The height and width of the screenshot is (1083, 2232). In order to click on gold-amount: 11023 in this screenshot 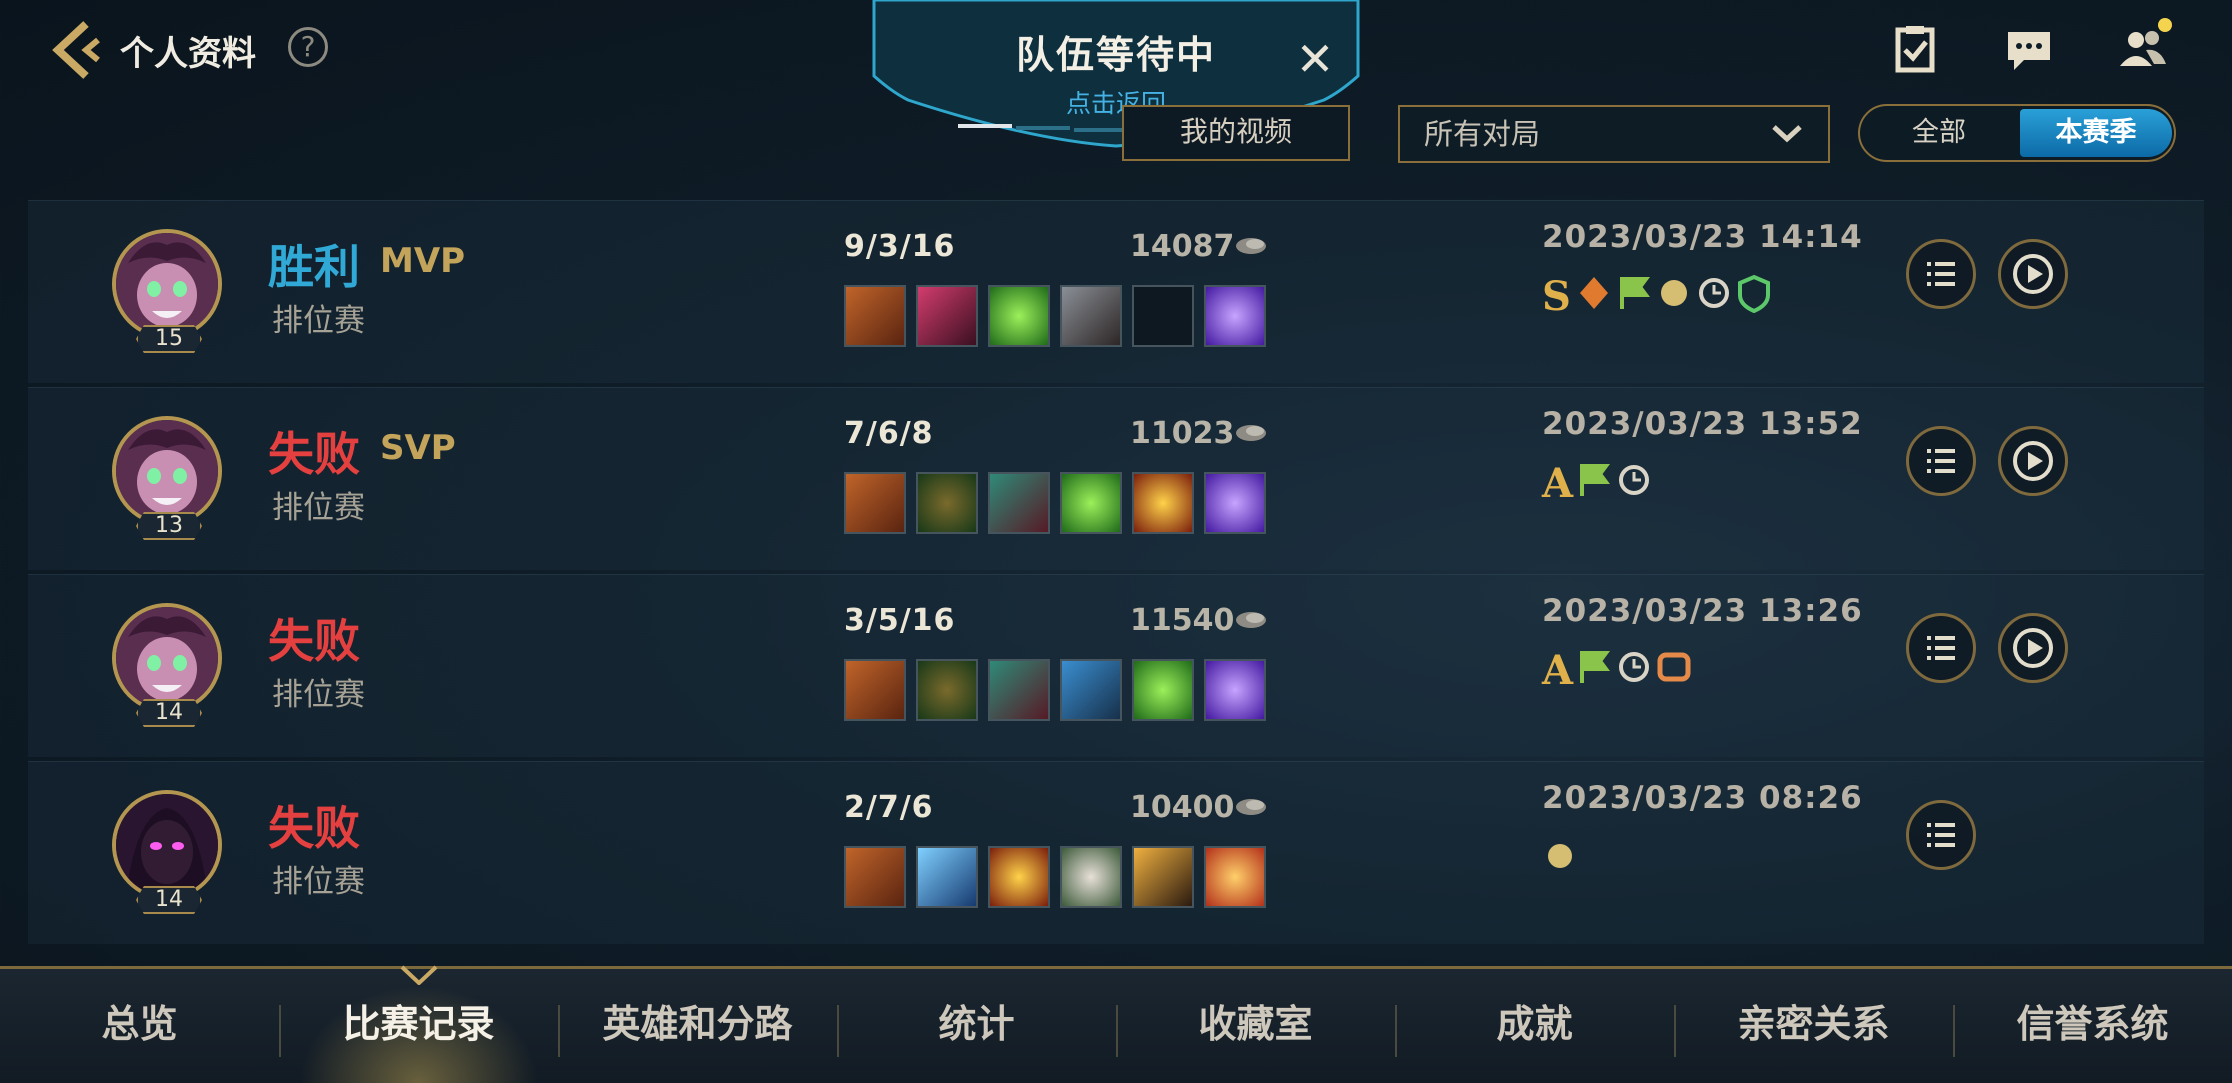, I will do `click(1182, 433)`.